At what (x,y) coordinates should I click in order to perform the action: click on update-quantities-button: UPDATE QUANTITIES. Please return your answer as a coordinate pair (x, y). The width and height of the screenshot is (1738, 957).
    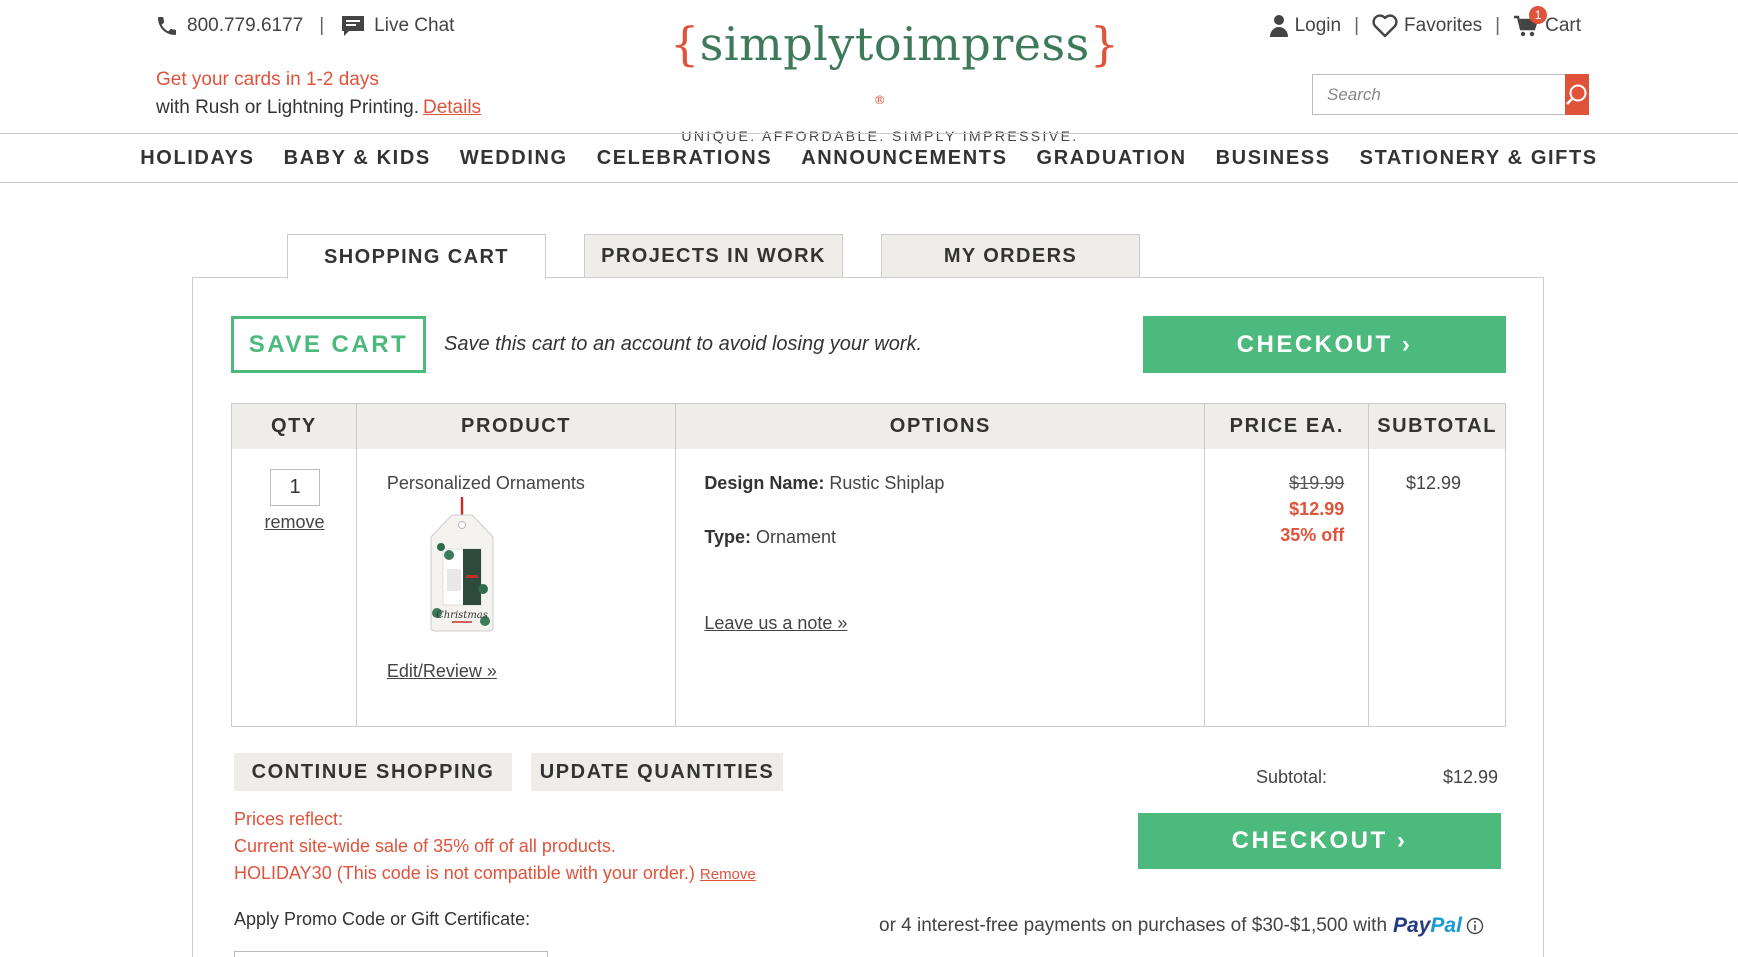
    Looking at the image, I should click on (657, 772).